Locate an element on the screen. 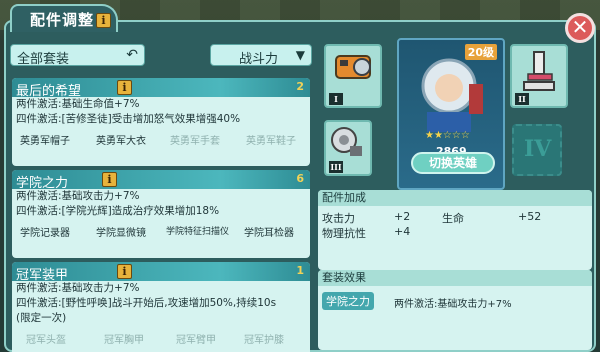  set-effect-note: (限定一次) is located at coordinates (41, 318).